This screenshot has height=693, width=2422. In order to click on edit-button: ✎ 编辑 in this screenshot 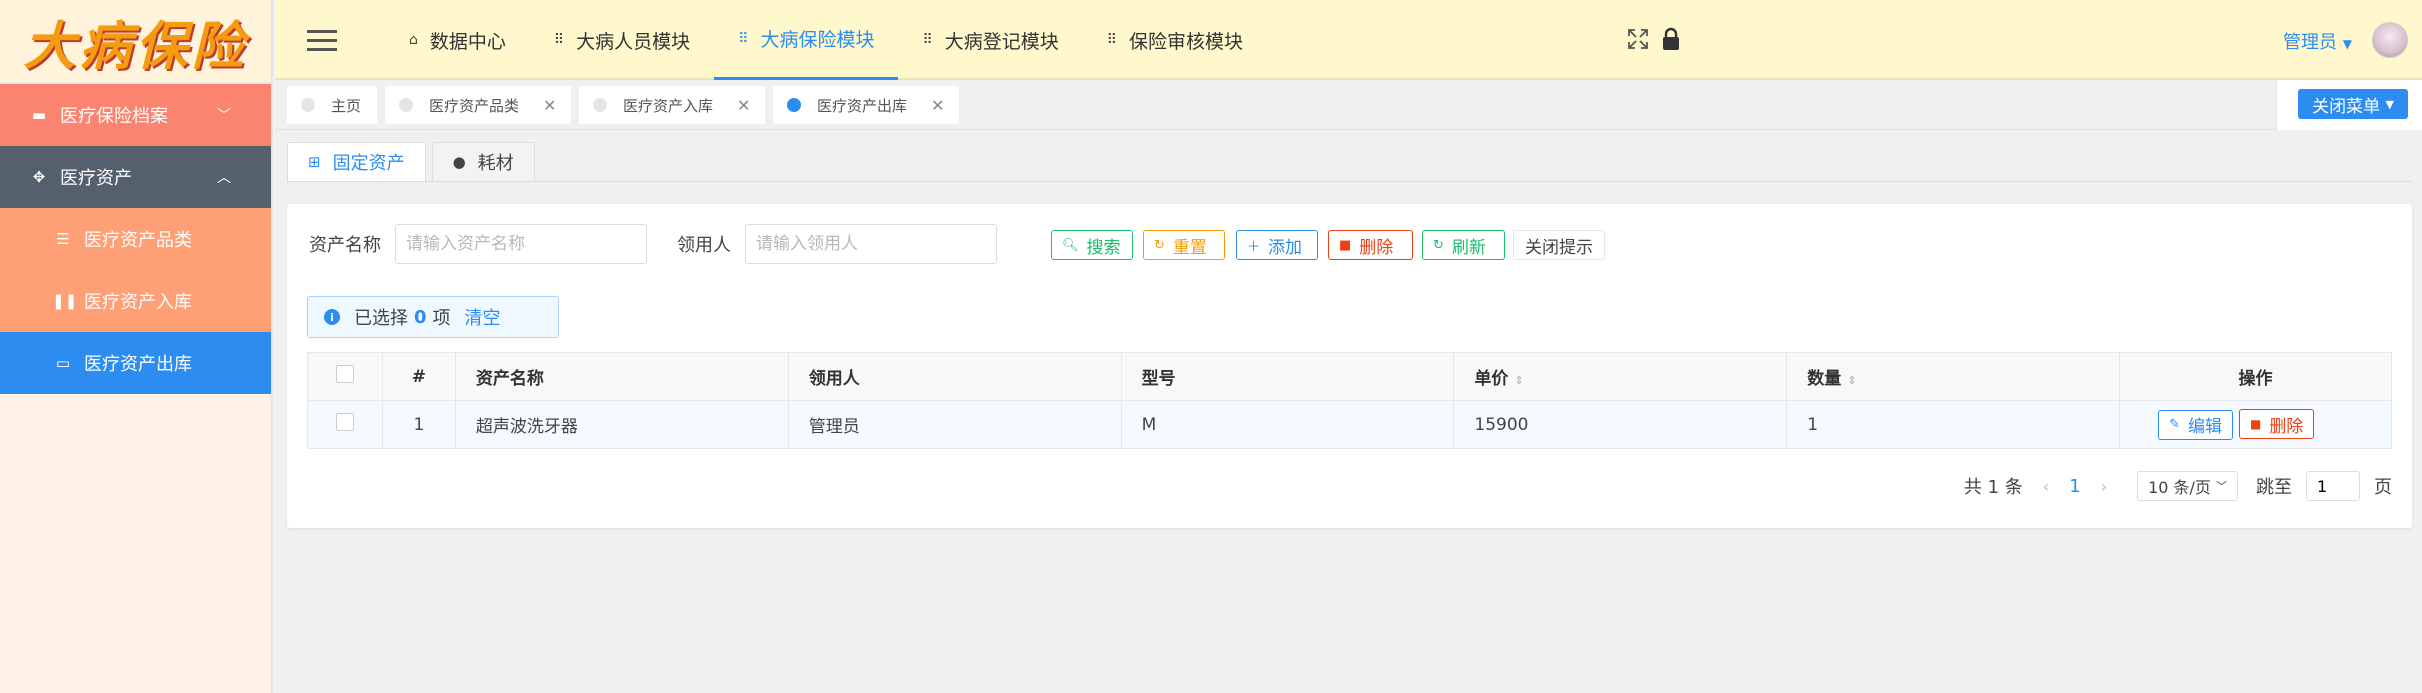, I will do `click(2195, 424)`.